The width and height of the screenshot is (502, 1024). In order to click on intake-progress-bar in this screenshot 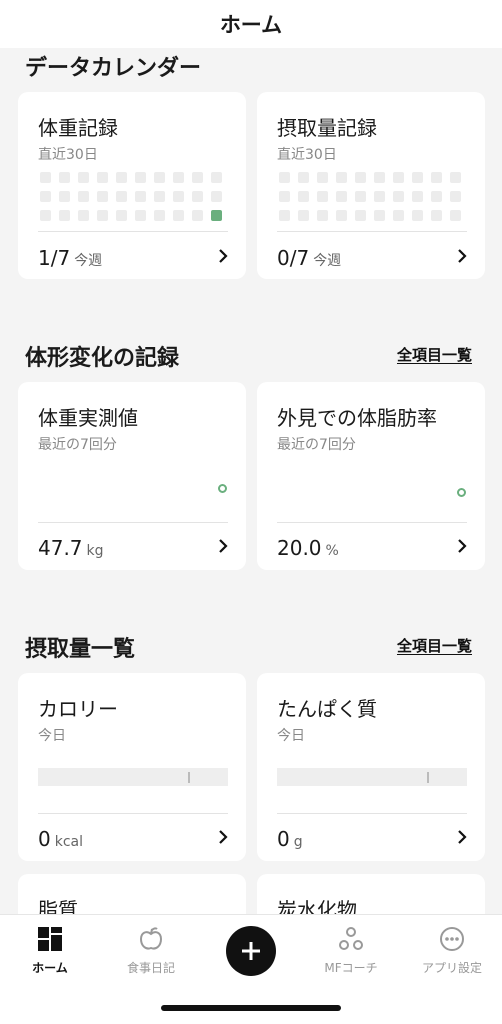, I will do `click(133, 777)`.